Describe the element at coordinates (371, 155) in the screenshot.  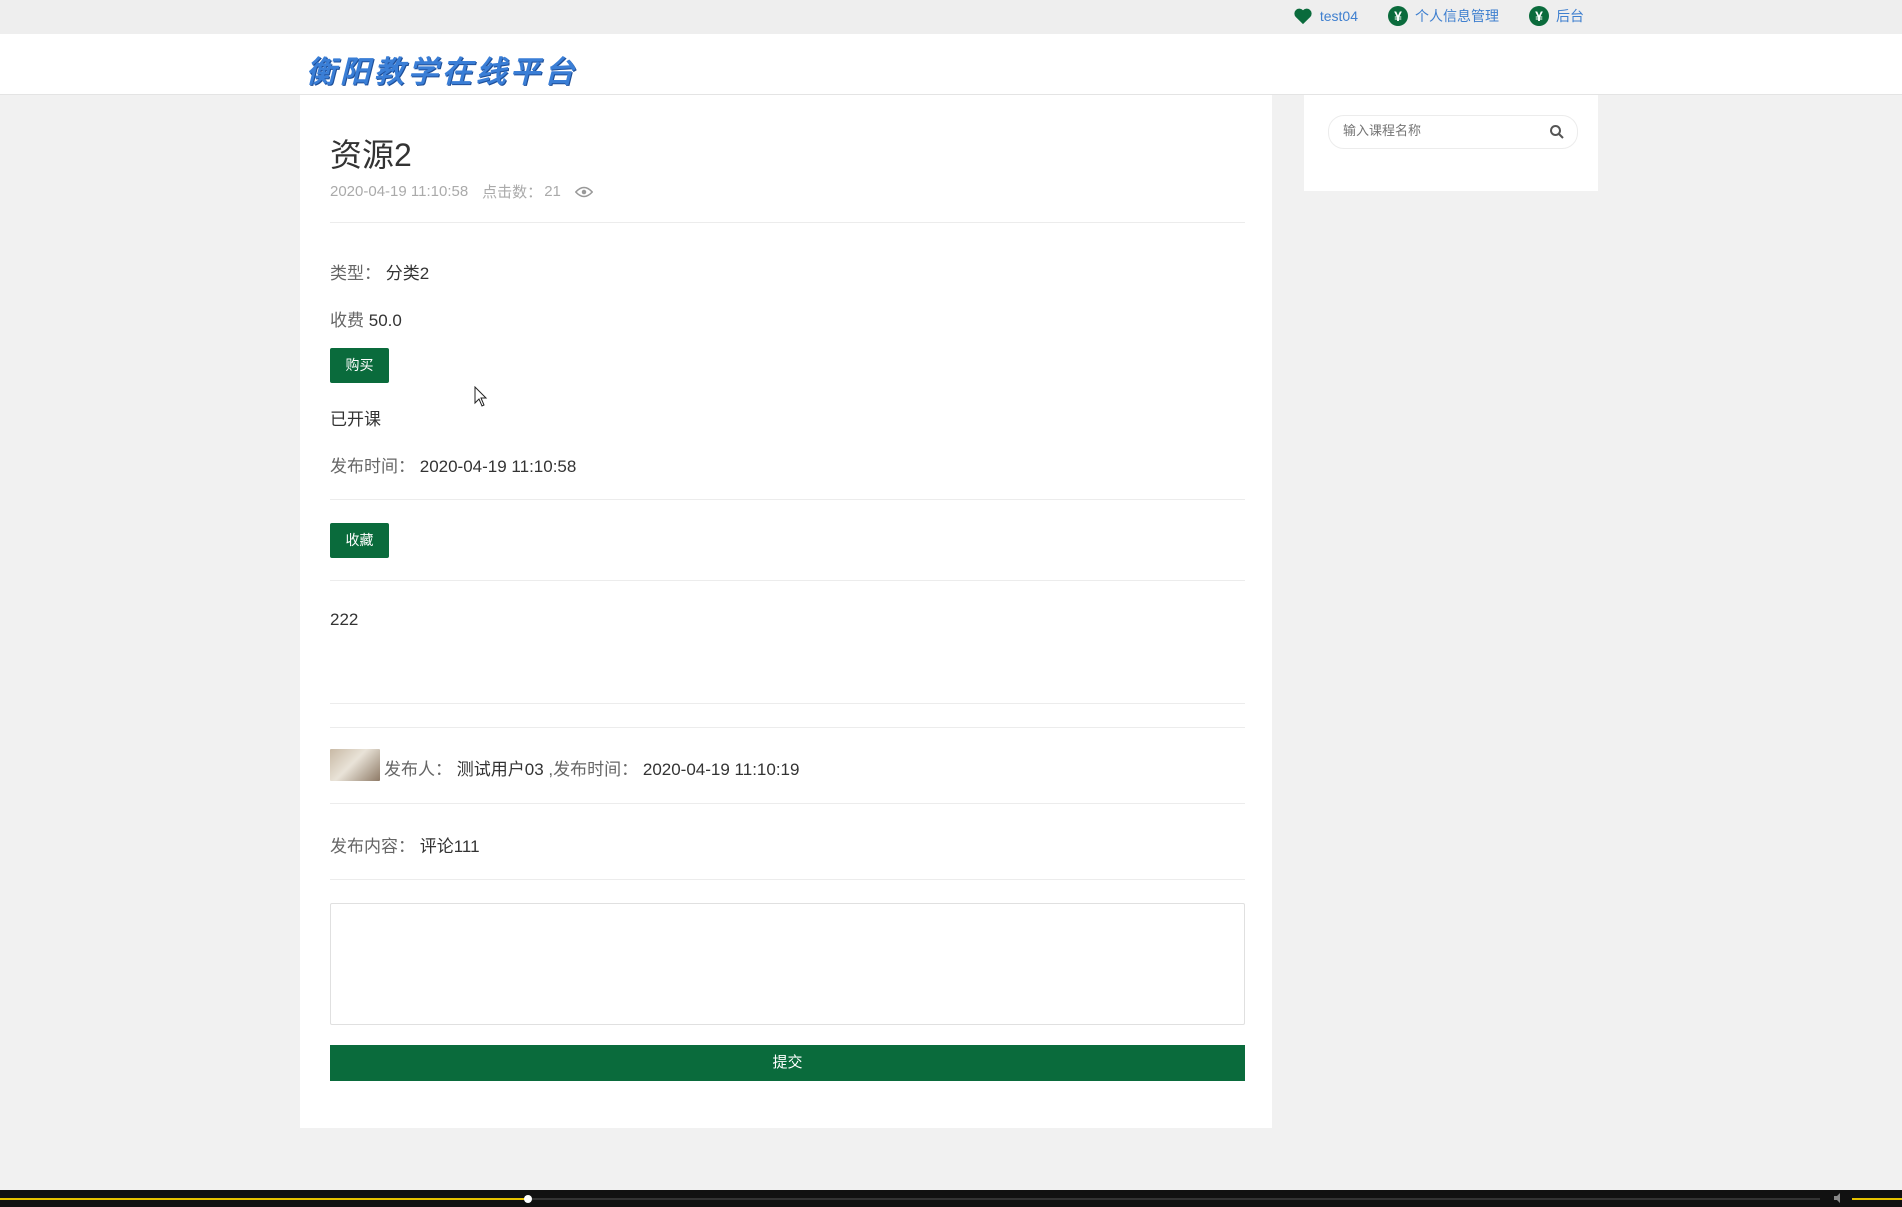
I see `resource-title: 资源2` at that location.